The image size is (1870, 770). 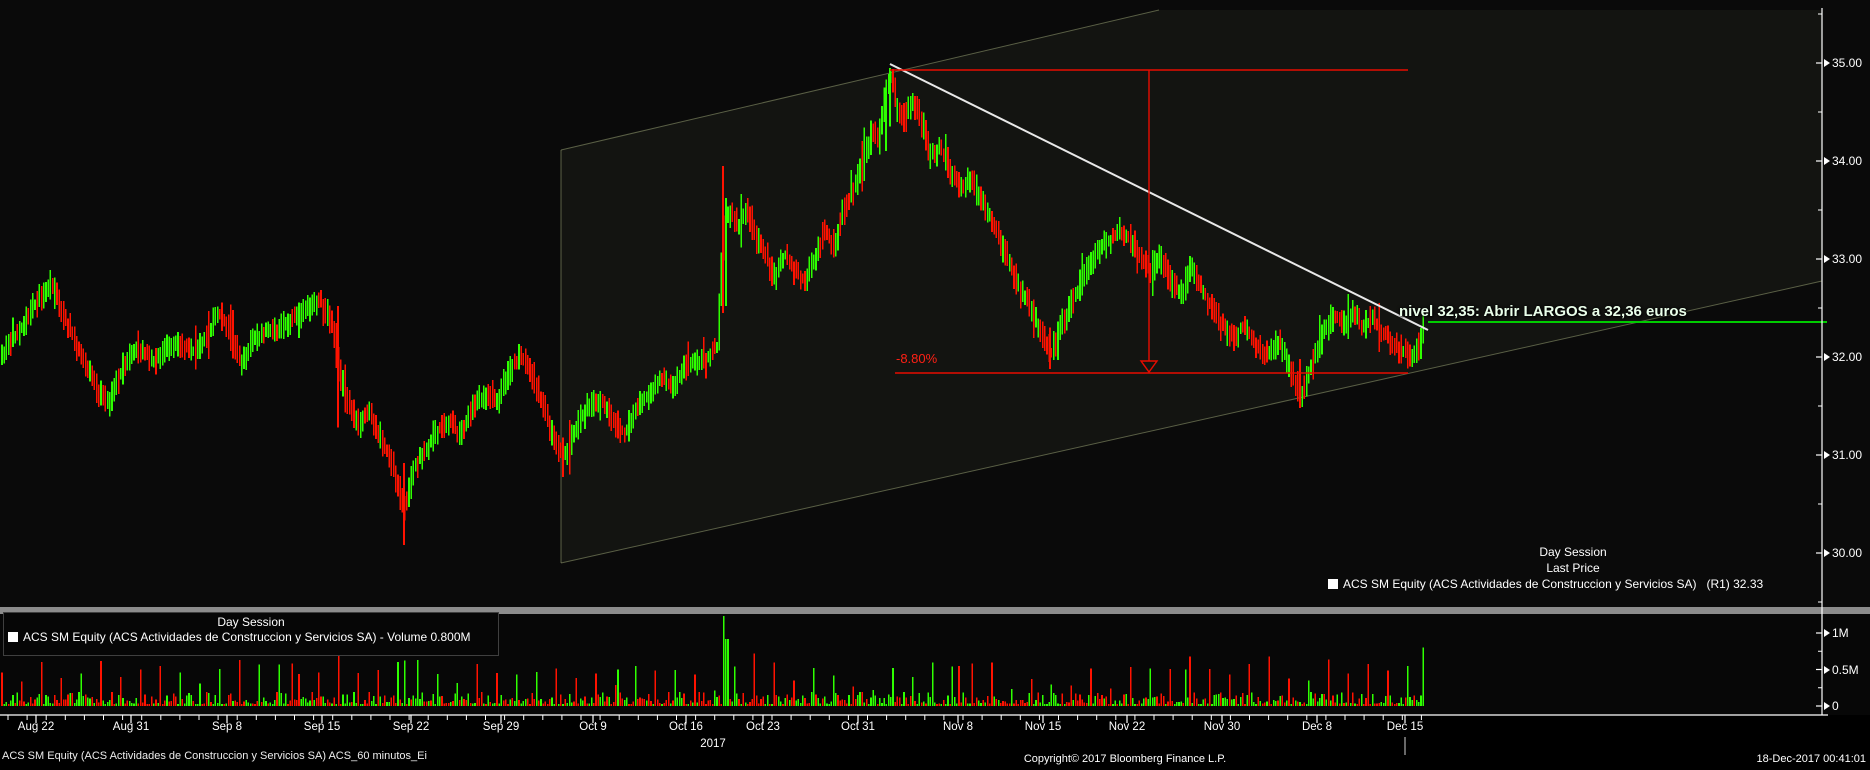 I want to click on measure-percent-label: -8.80%, so click(x=917, y=358).